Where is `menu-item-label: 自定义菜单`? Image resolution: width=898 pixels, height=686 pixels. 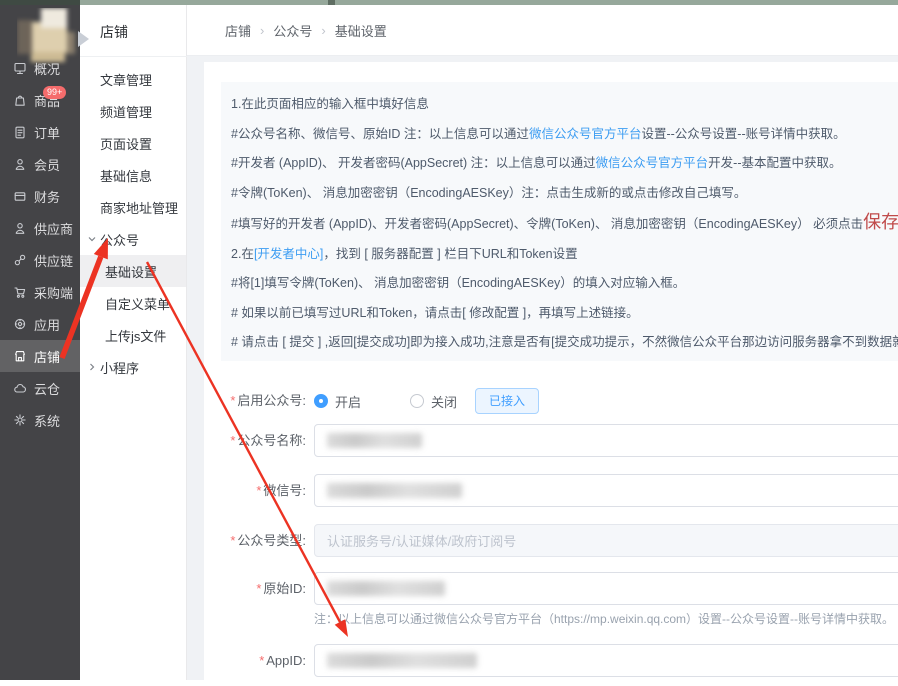 menu-item-label: 自定义菜单 is located at coordinates (138, 304).